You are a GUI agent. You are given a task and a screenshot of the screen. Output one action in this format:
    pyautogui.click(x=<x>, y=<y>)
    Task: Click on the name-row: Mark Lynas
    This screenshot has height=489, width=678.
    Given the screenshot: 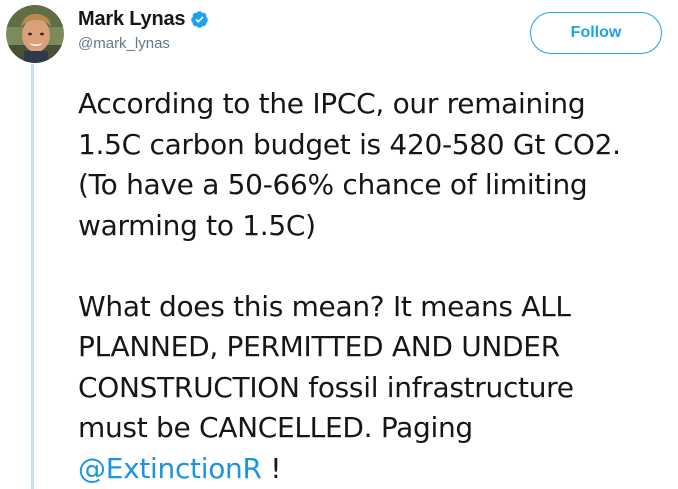 What is the action you would take?
    pyautogui.click(x=143, y=19)
    